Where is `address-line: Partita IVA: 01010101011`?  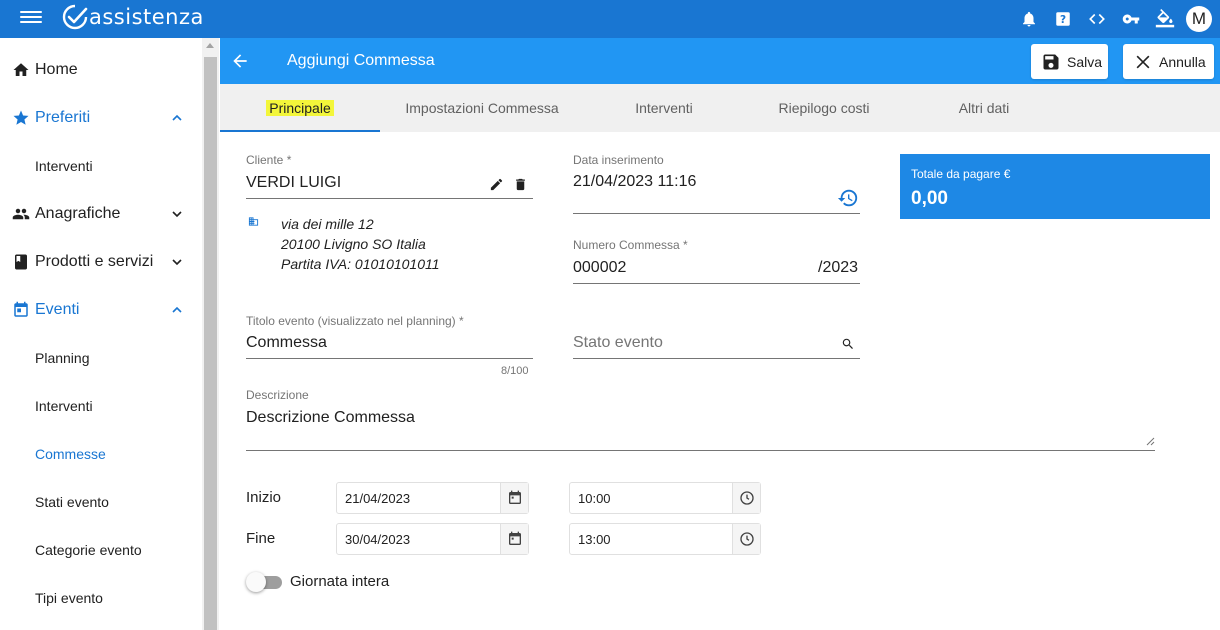
address-line: Partita IVA: 01010101011 is located at coordinates (360, 264).